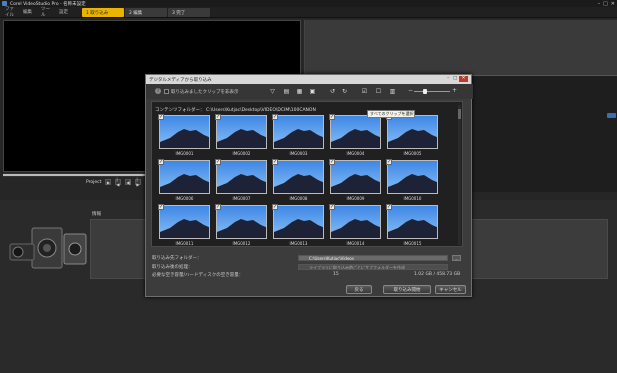 This screenshot has height=373, width=617. I want to click on clip-thumbnail: ✓IMG0005, so click(412, 135).